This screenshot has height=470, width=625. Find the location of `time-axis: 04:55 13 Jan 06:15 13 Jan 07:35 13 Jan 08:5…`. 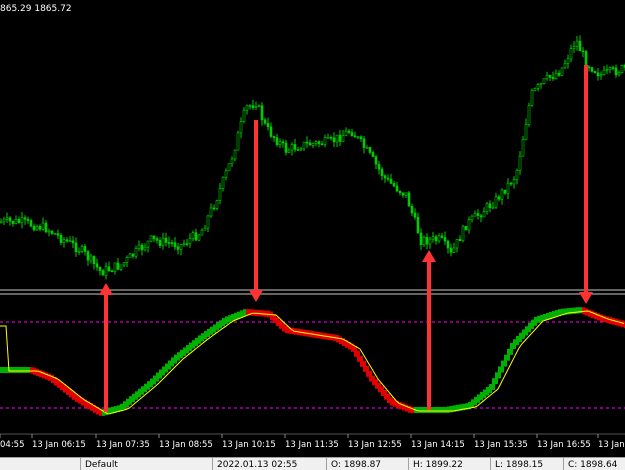

time-axis: 04:55 13 Jan 06:15 13 Jan 07:35 13 Jan 08:5… is located at coordinates (312, 442).